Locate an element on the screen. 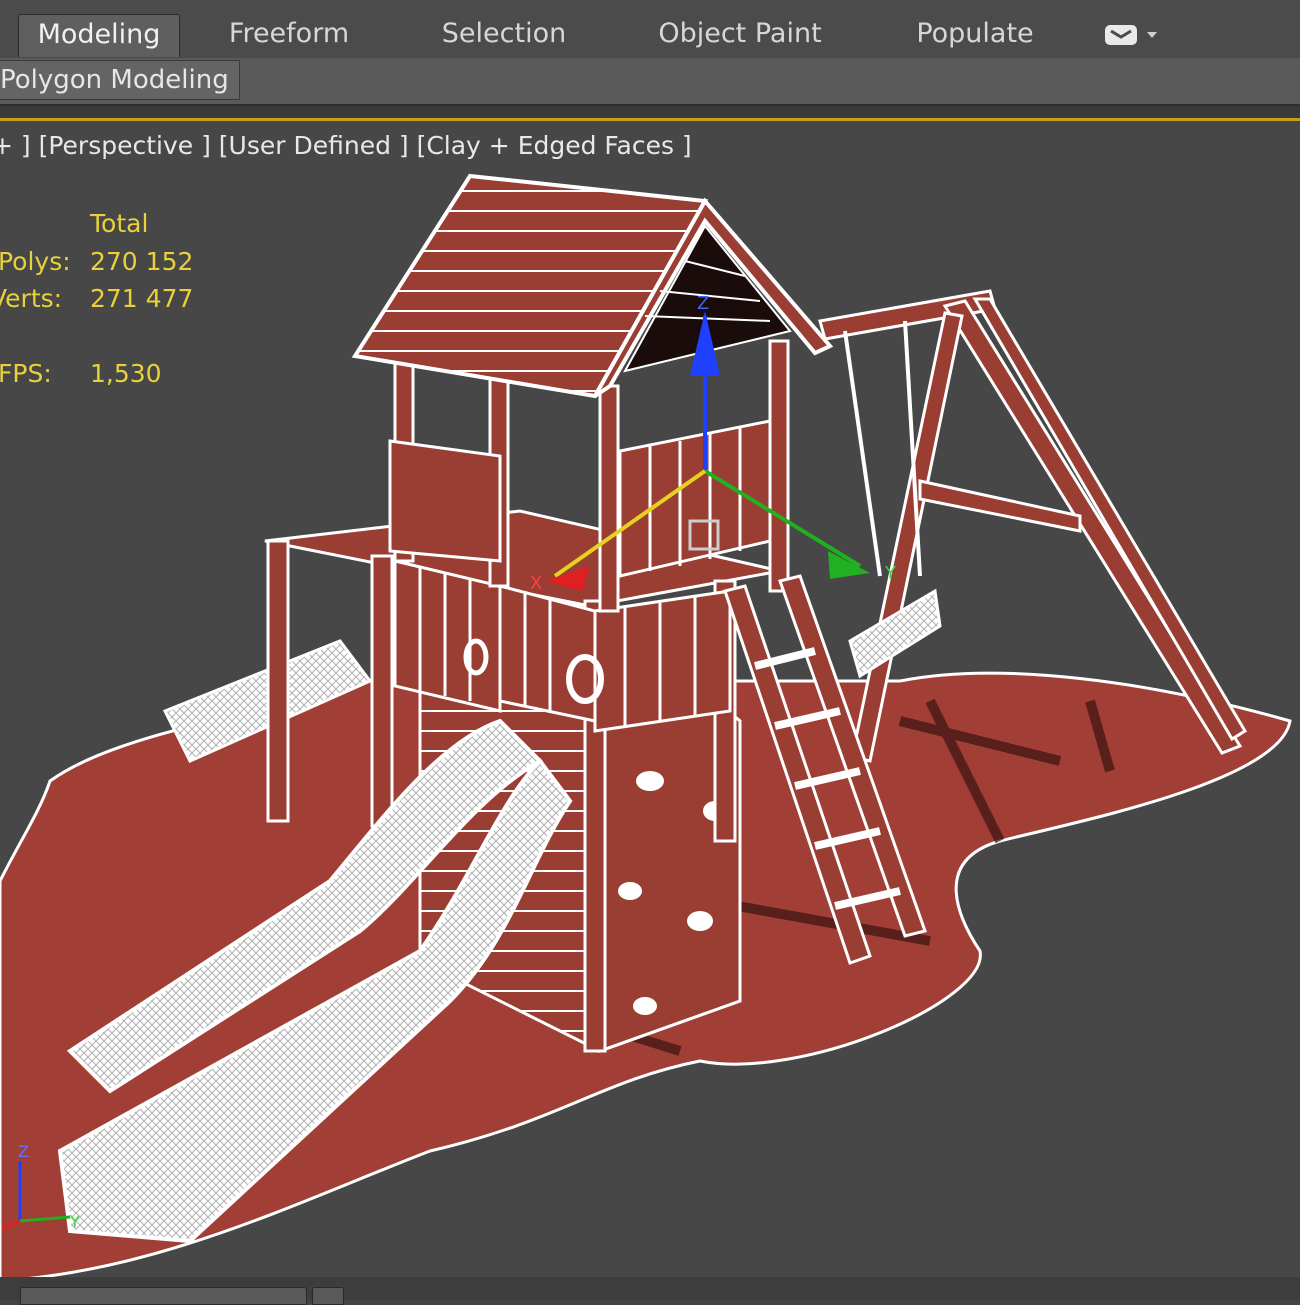  stats-polys-value: 270 152 is located at coordinates (142, 261).